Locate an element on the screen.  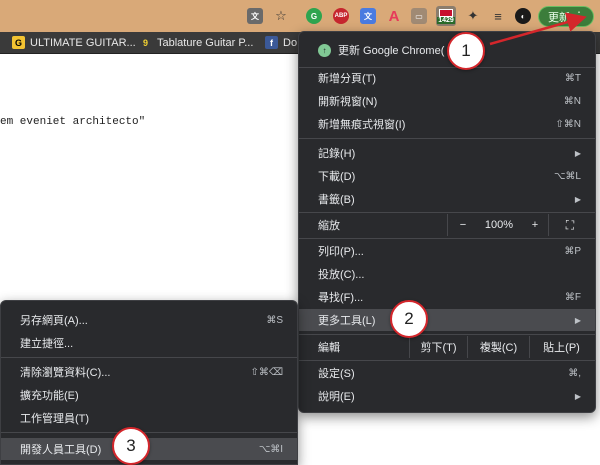
screen-capture-icon: ▭ is located at coordinates (419, 16).